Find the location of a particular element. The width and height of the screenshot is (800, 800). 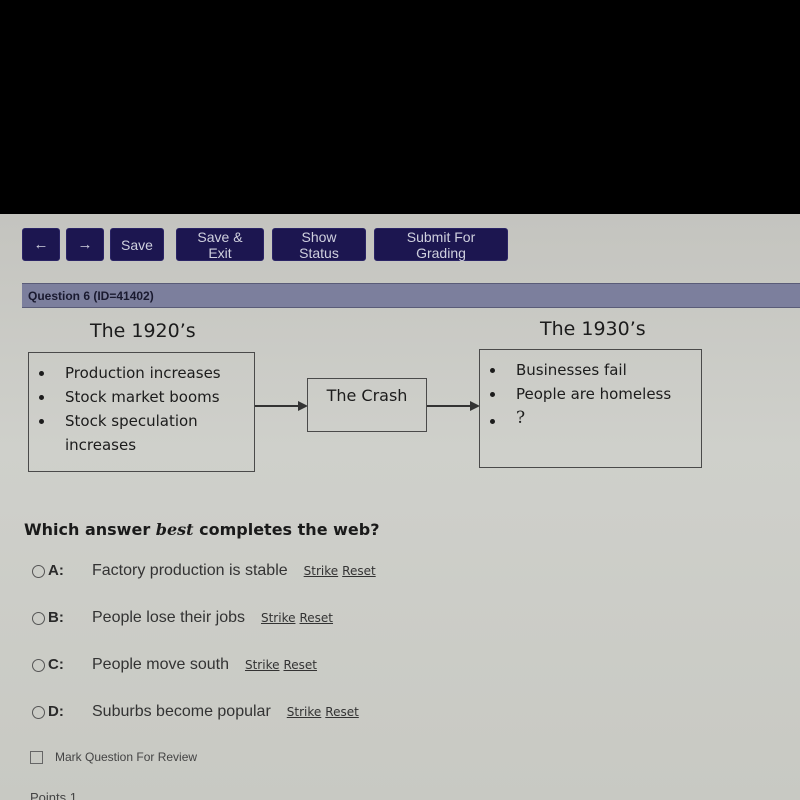

right-item: ? is located at coordinates (590, 418).